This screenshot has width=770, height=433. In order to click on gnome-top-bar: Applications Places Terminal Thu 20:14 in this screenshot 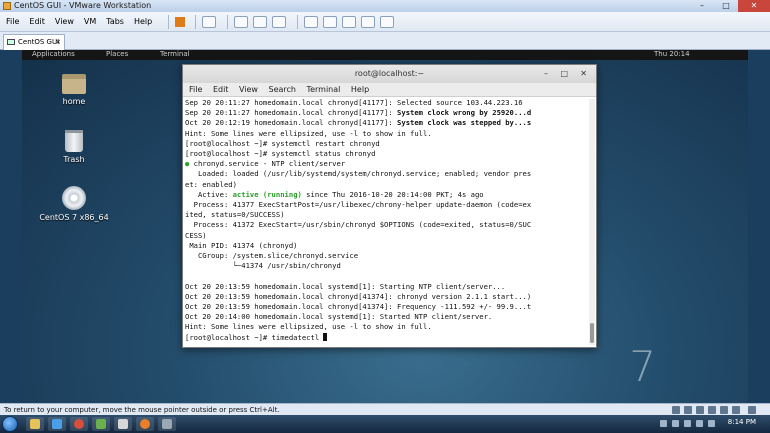, I will do `click(385, 55)`.